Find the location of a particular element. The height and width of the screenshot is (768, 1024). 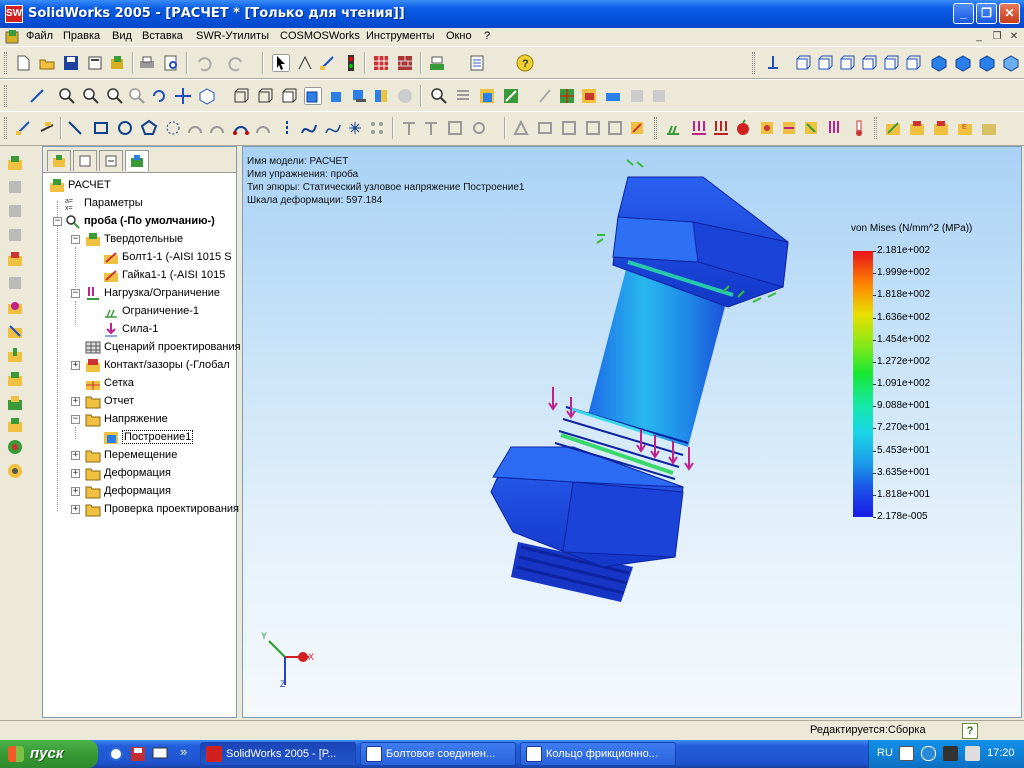

fillet-icon is located at coordinates (263, 128).